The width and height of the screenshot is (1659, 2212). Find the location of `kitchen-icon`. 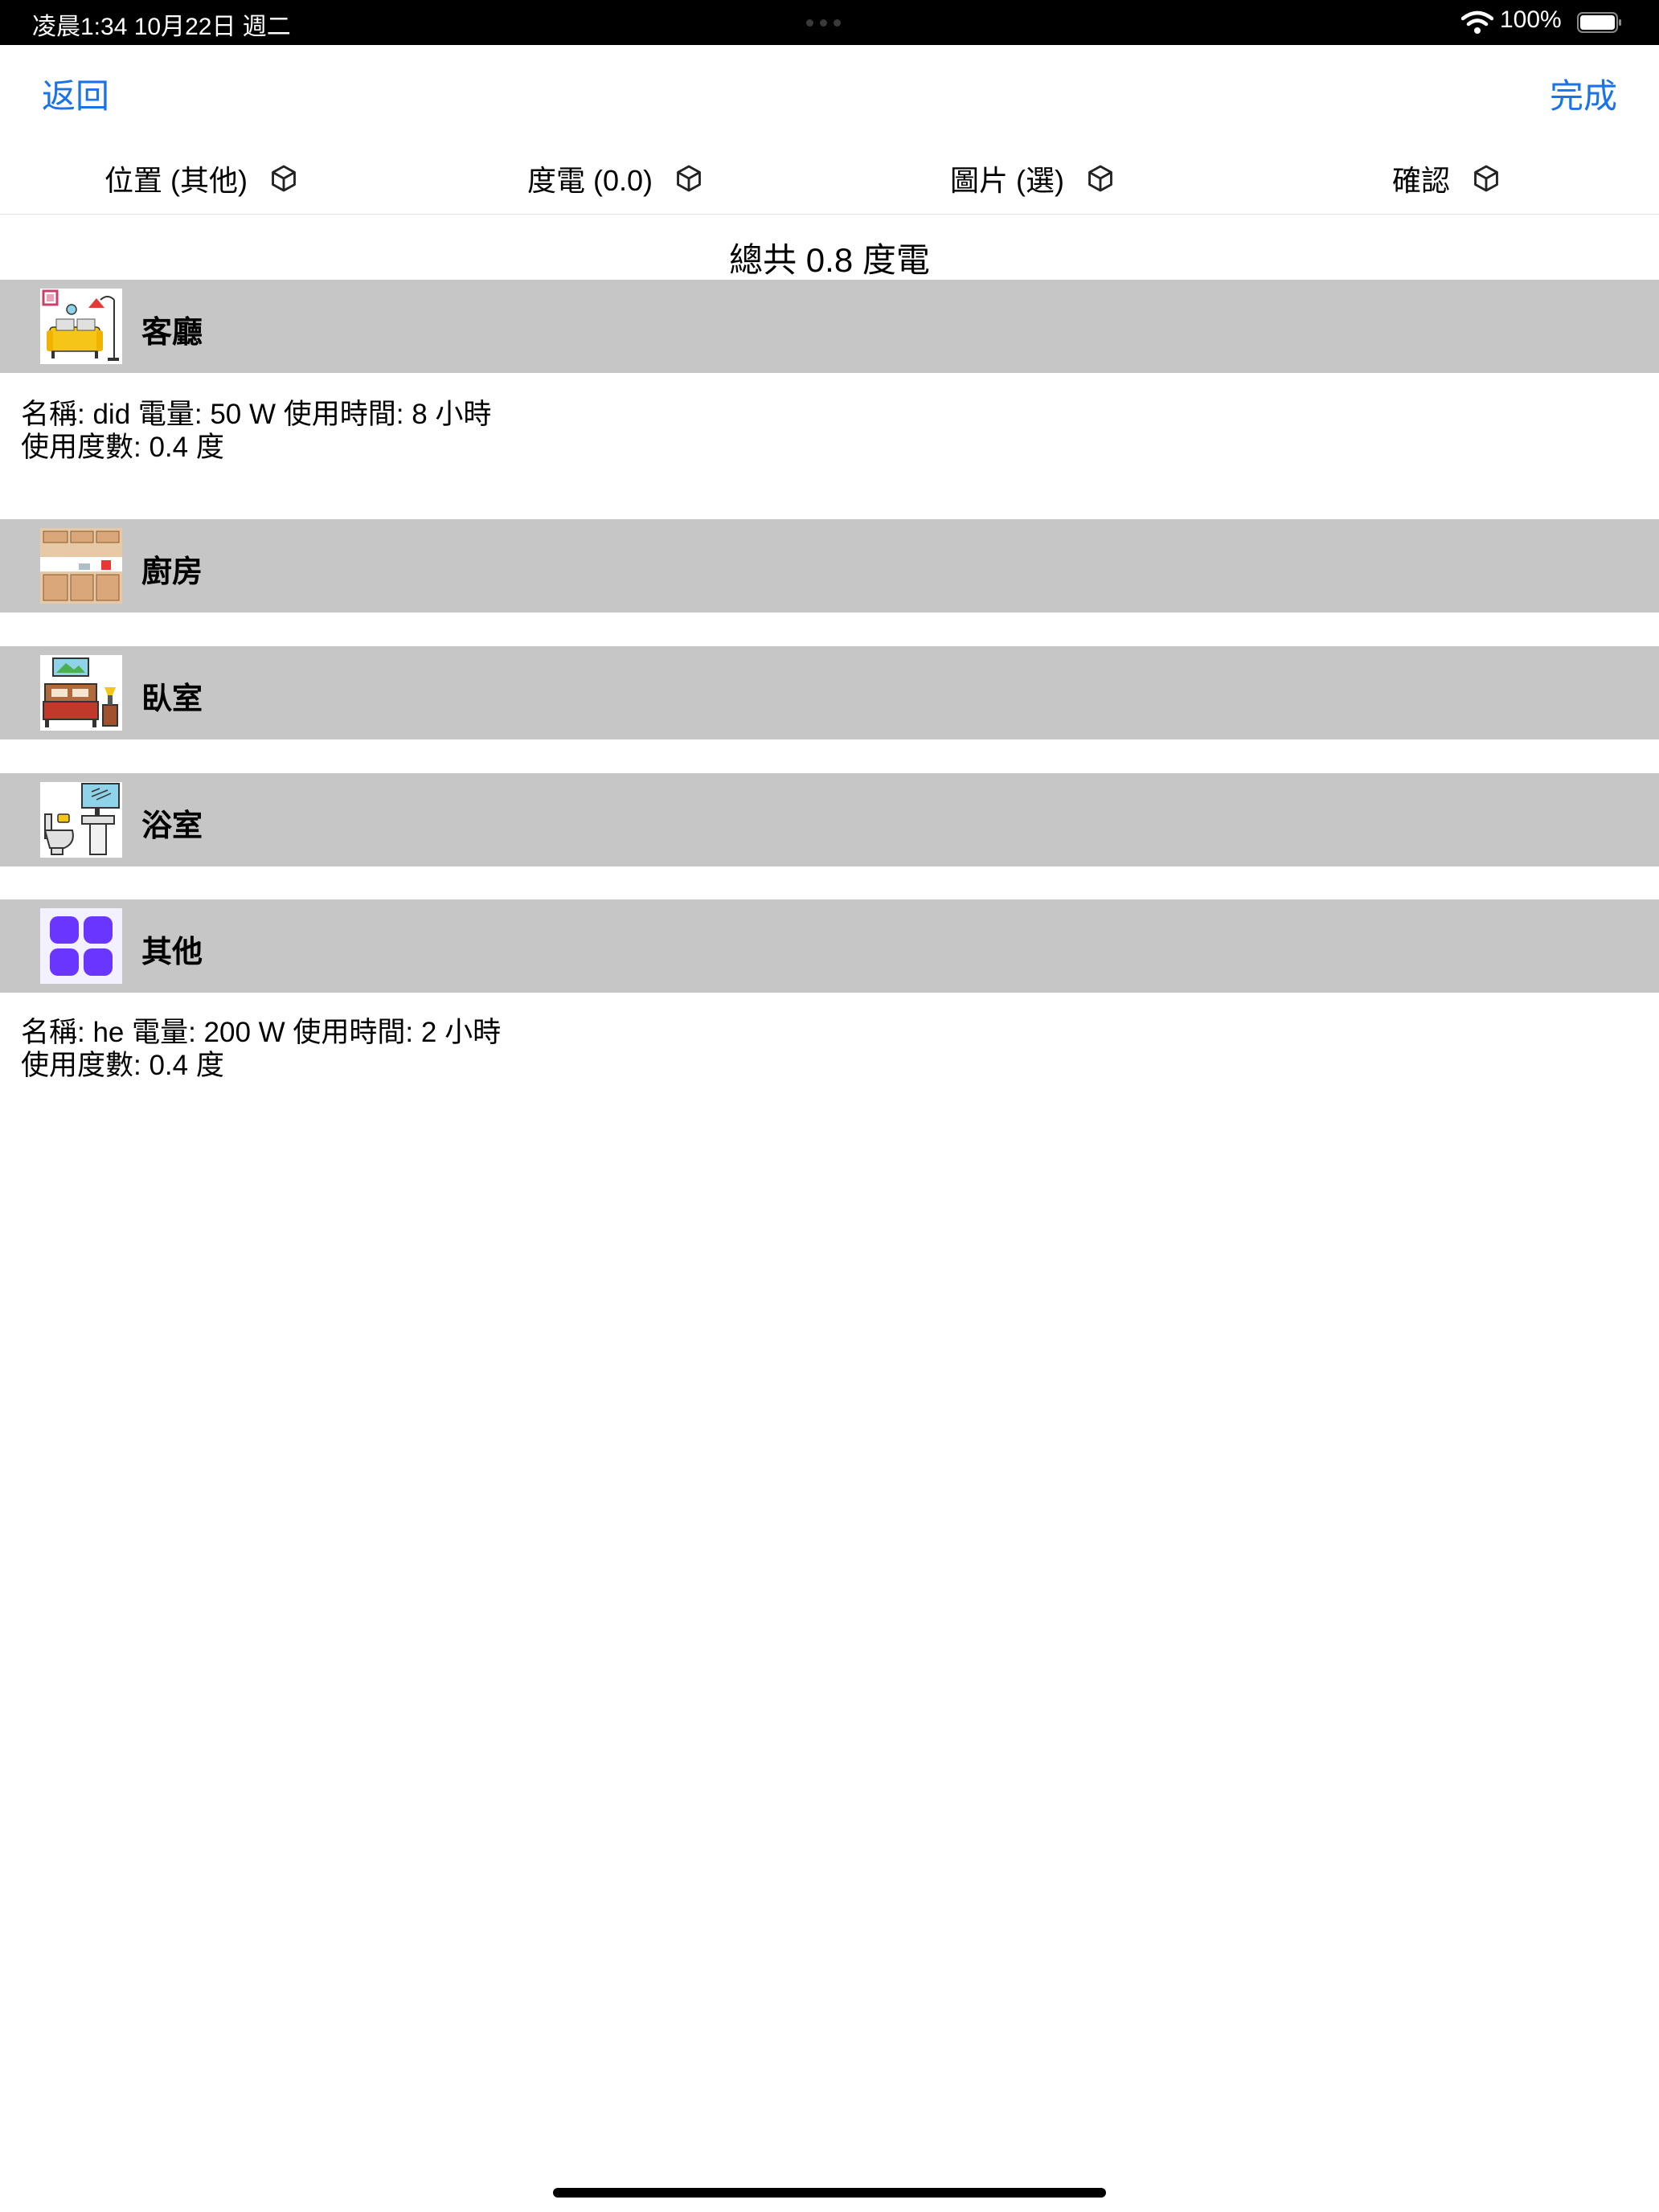

kitchen-icon is located at coordinates (81, 566).